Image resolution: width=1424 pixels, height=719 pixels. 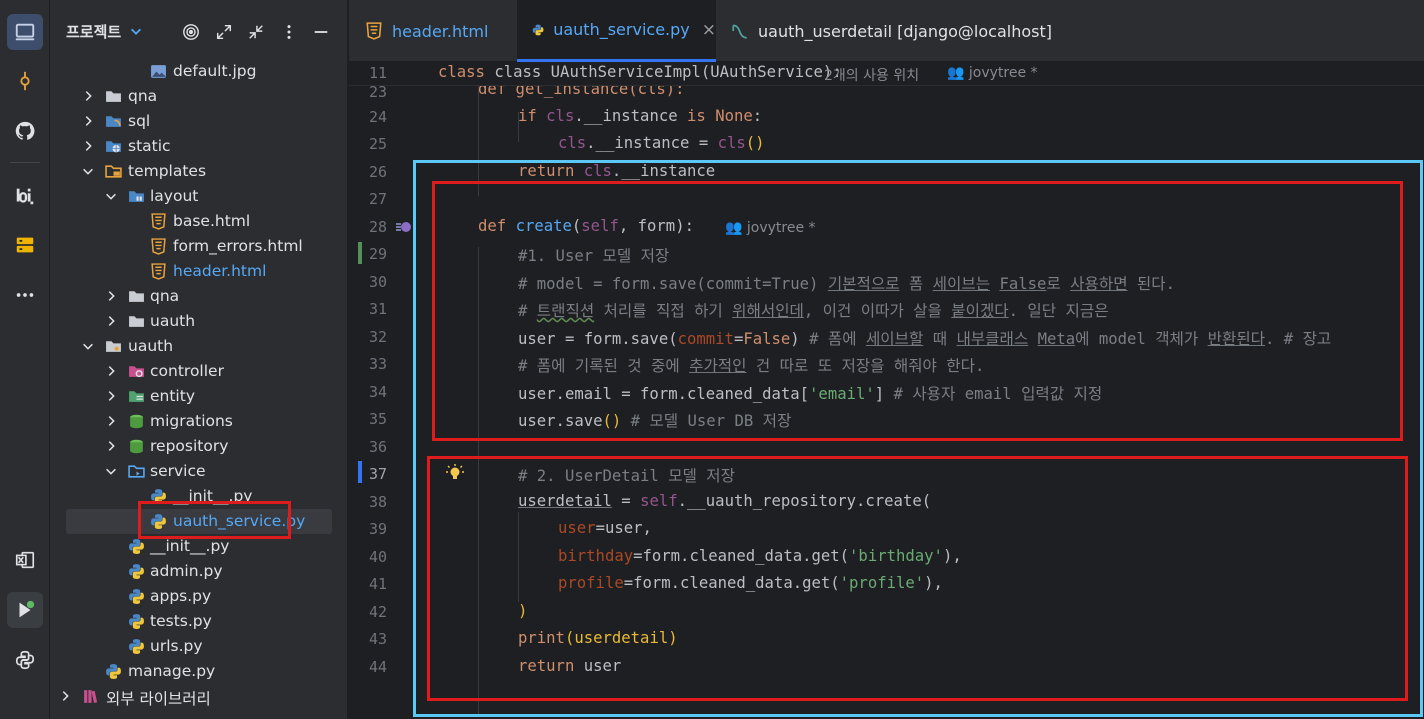 What do you see at coordinates (192, 596) in the screenshot?
I see `tree-item-apps-py: apps.py` at bounding box center [192, 596].